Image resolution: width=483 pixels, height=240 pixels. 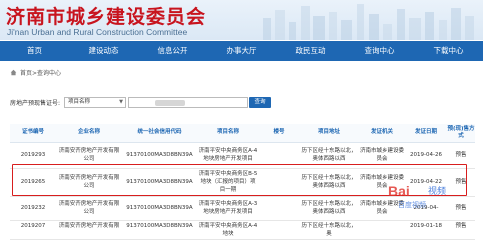 I want to click on breadcrumb: 首页>查询中心, so click(x=35, y=72).